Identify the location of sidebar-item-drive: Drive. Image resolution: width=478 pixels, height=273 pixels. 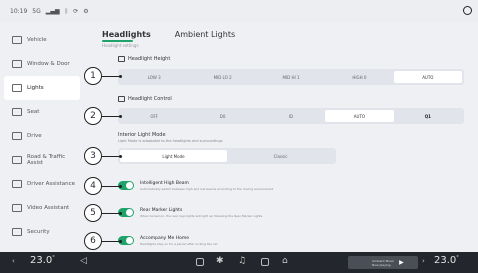
(42, 136).